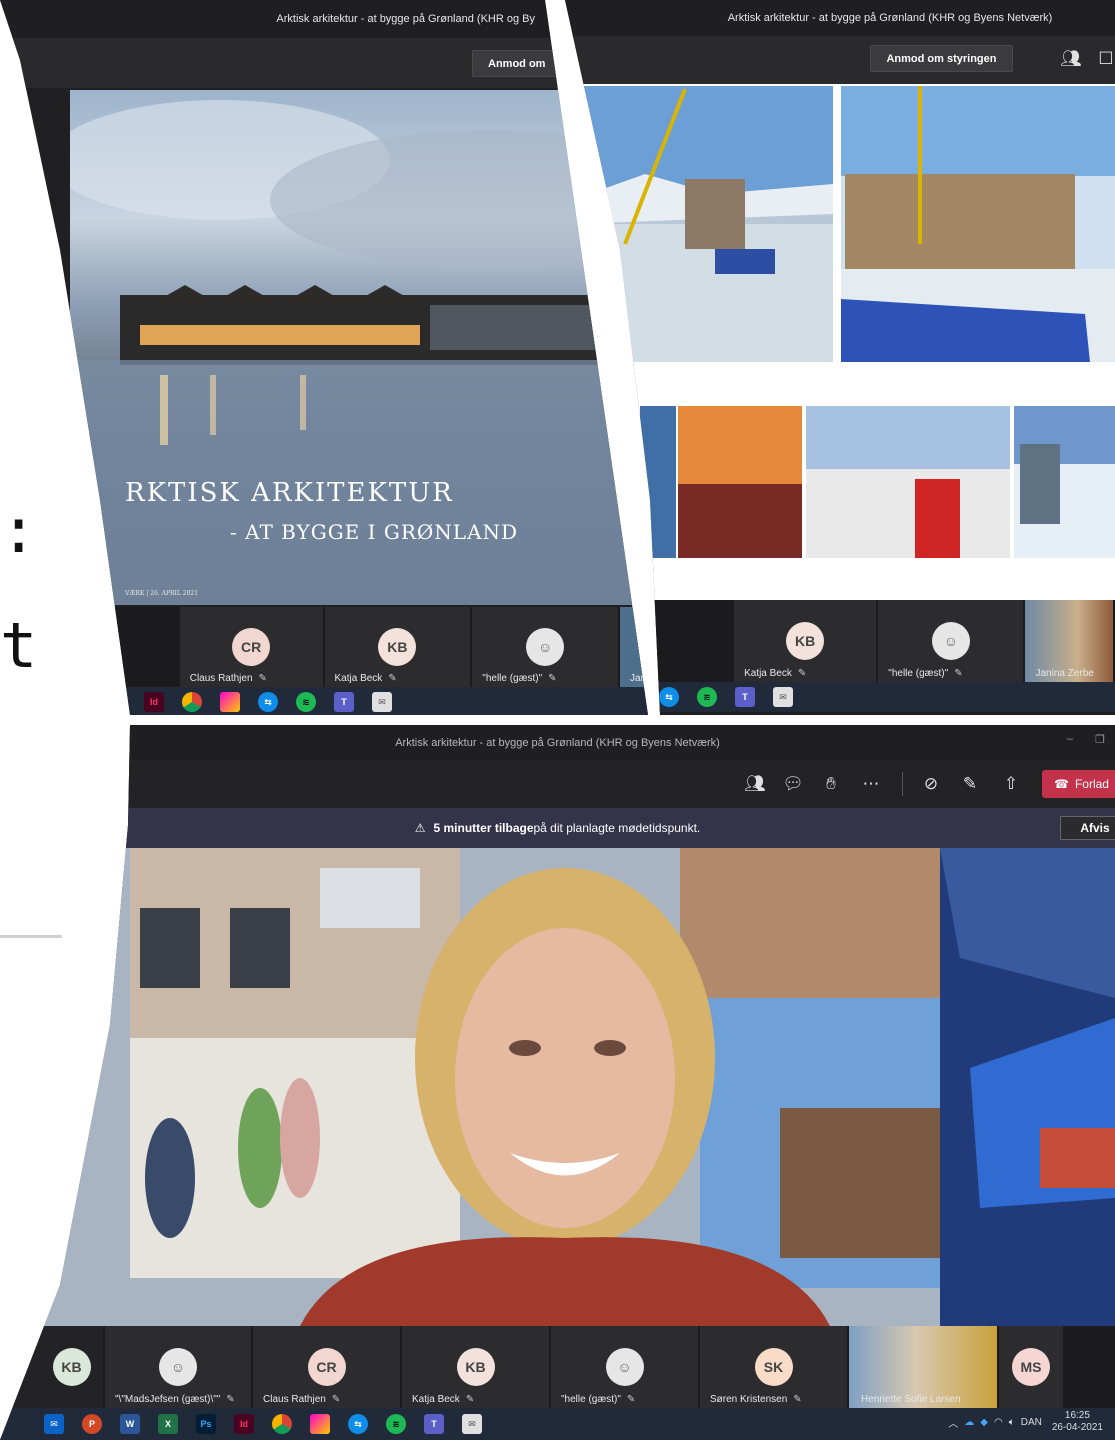  What do you see at coordinates (1032, 1367) in the screenshot?
I see `participant-tile: MS` at bounding box center [1032, 1367].